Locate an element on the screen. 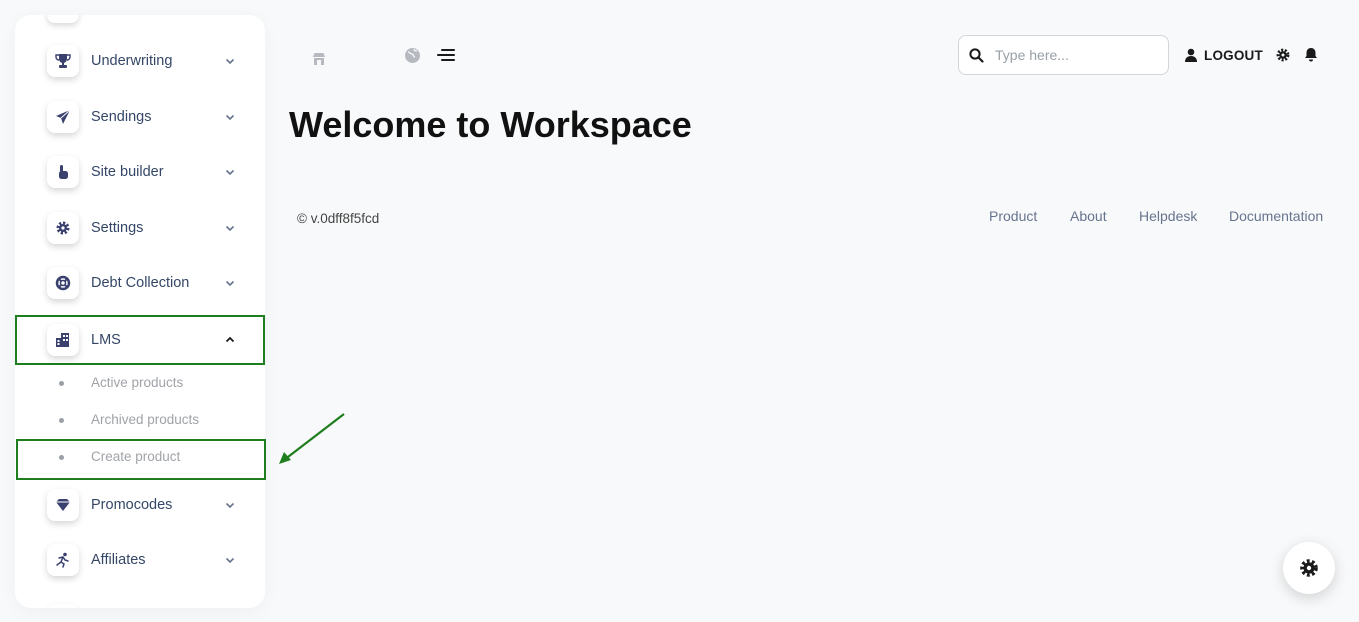 The width and height of the screenshot is (1359, 622). chevron-up-icon is located at coordinates (230, 339).